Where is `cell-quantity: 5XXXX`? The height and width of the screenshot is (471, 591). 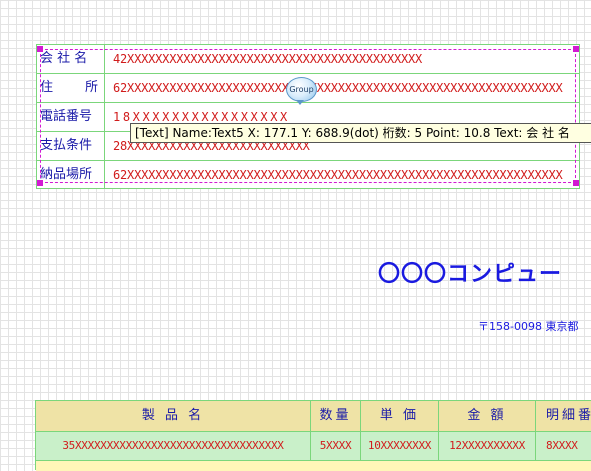
cell-quantity: 5XXXX is located at coordinates (336, 446).